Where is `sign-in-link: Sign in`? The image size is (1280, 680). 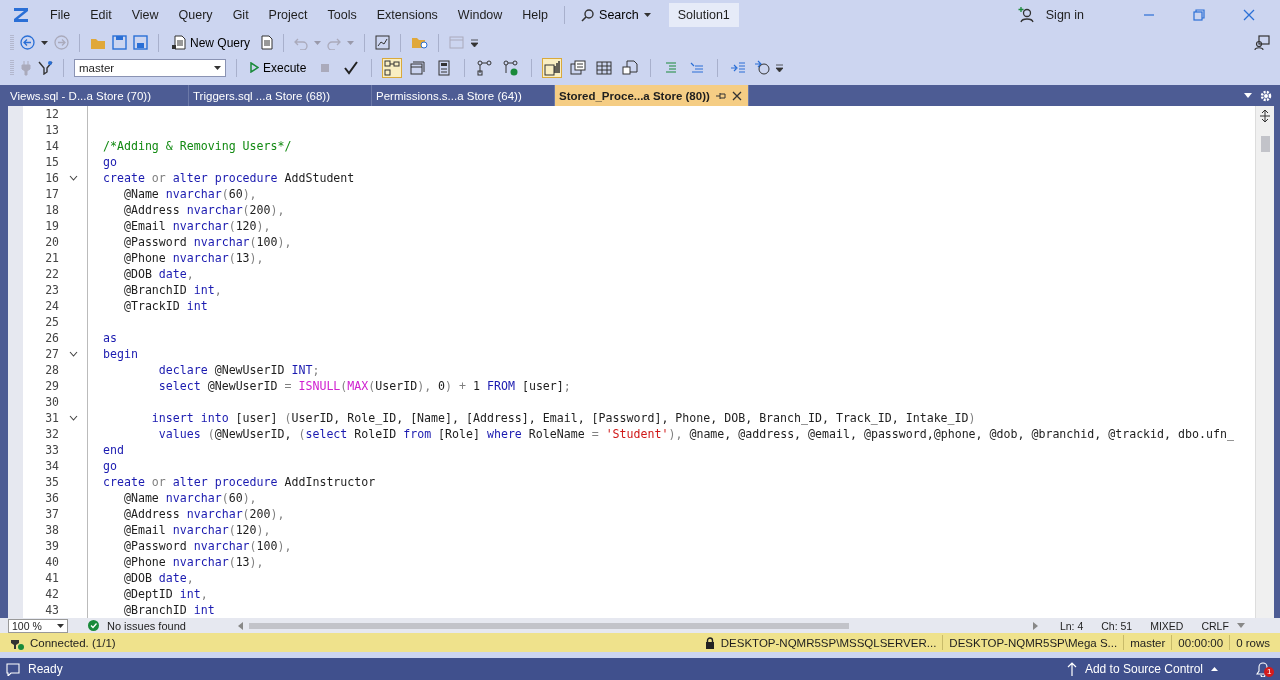
sign-in-link: Sign in is located at coordinates (1064, 15).